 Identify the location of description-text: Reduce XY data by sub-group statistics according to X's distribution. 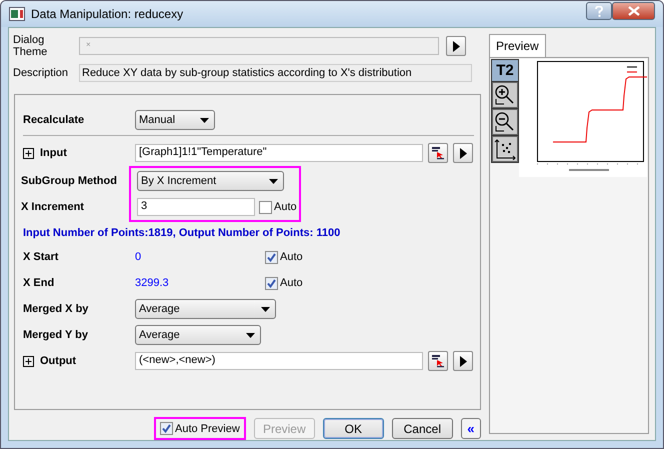
(275, 73).